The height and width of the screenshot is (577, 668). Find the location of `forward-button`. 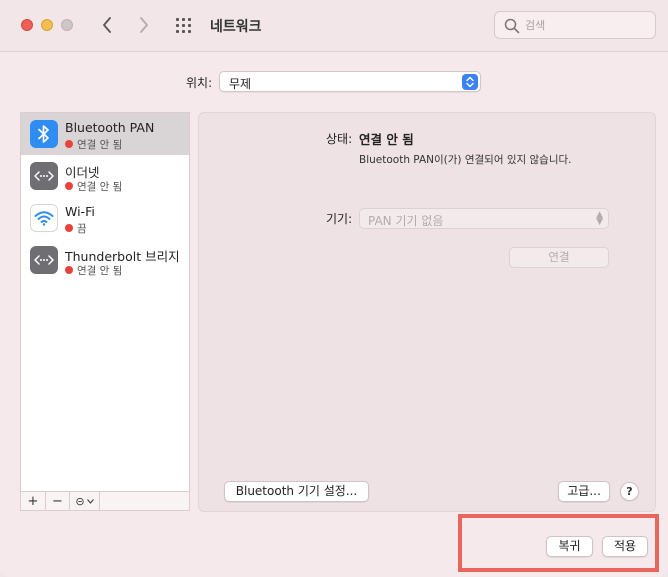

forward-button is located at coordinates (144, 25).